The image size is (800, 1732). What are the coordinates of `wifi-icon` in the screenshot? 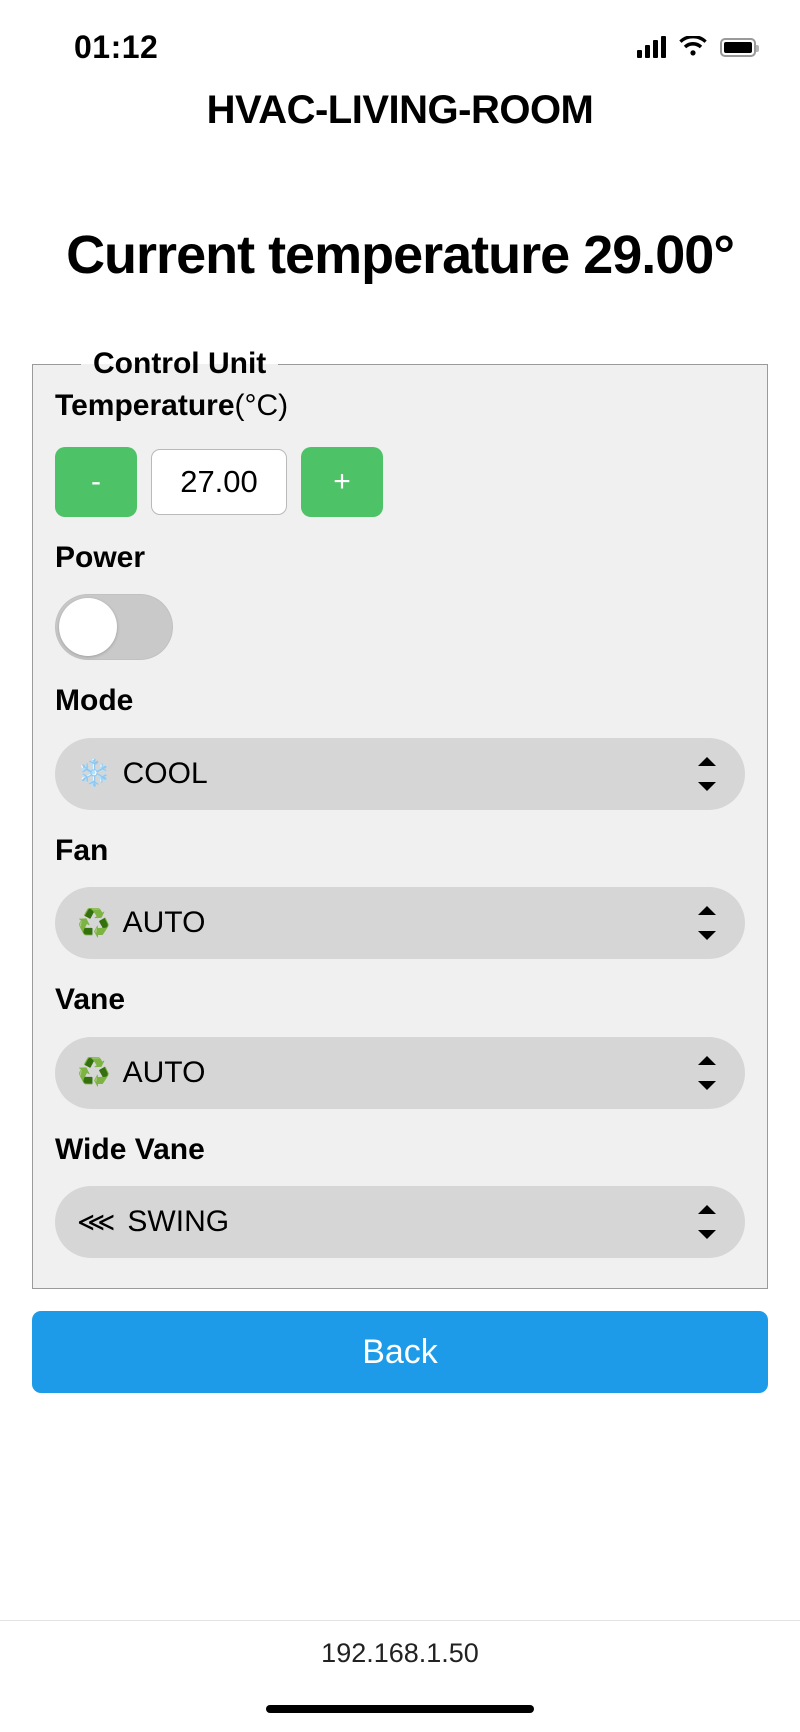 It's located at (693, 47).